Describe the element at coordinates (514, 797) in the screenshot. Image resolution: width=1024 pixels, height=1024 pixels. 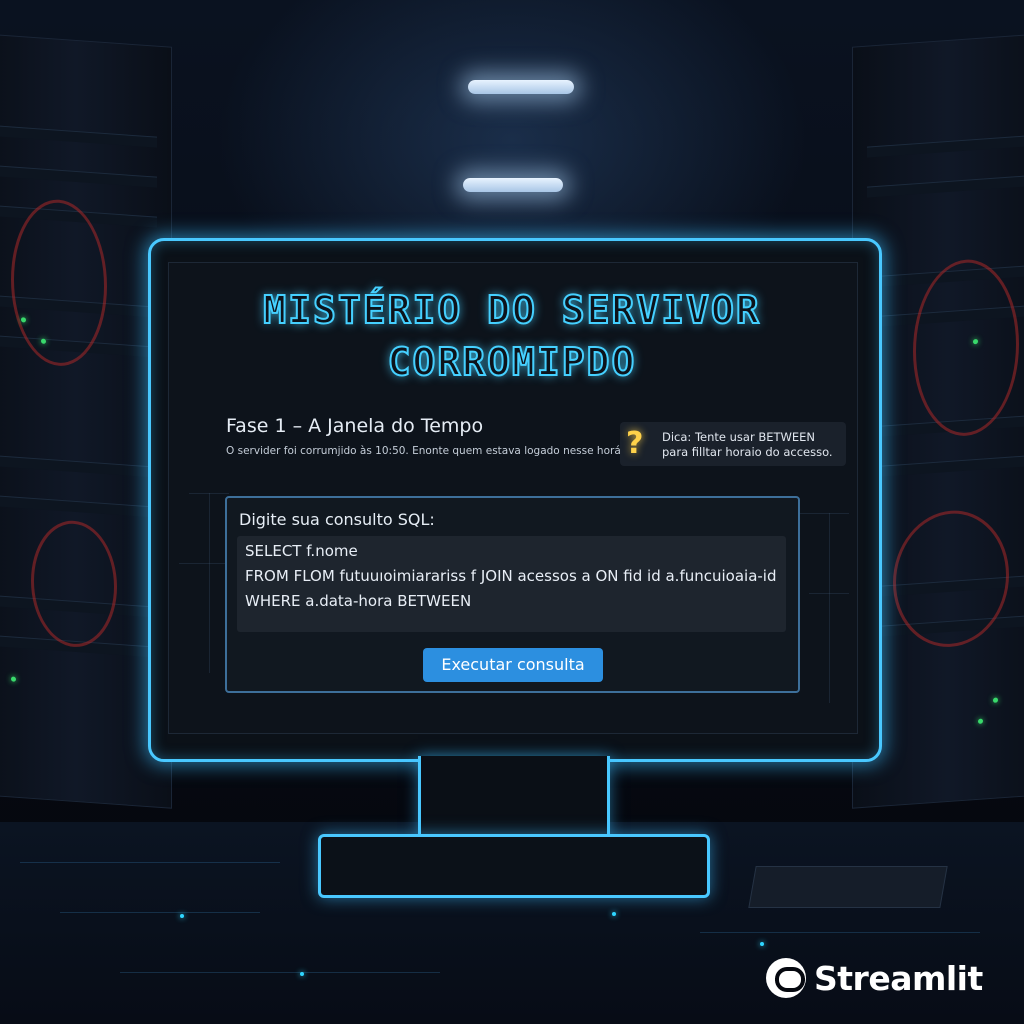
I see `monitor-stand-neck` at that location.